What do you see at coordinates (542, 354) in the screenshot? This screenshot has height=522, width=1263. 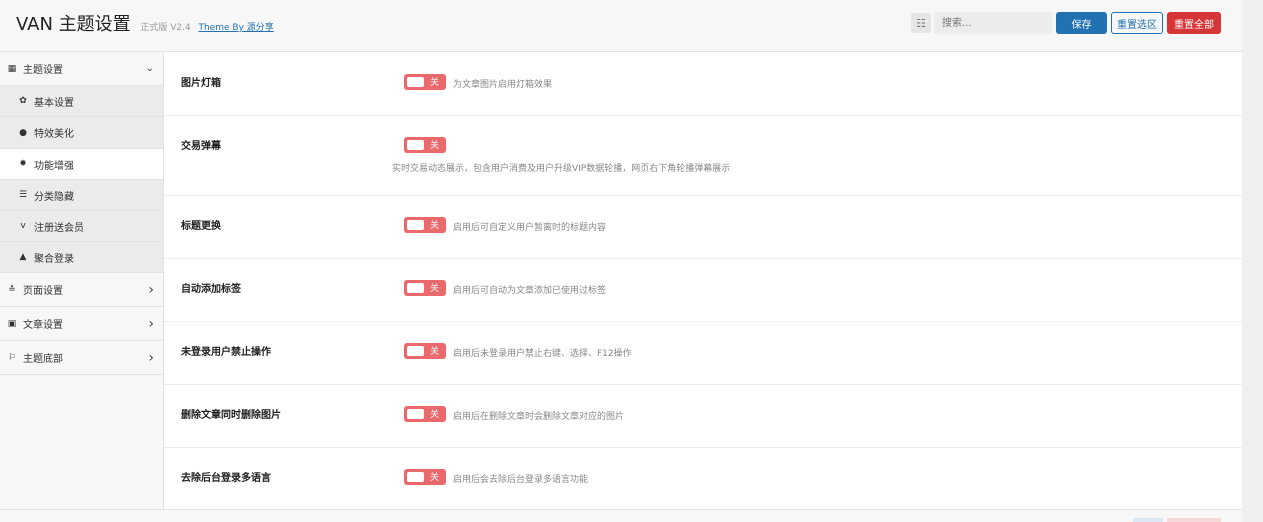 I see `setting-description: 启用后未登录用户禁止右键、选择、F12操作` at bounding box center [542, 354].